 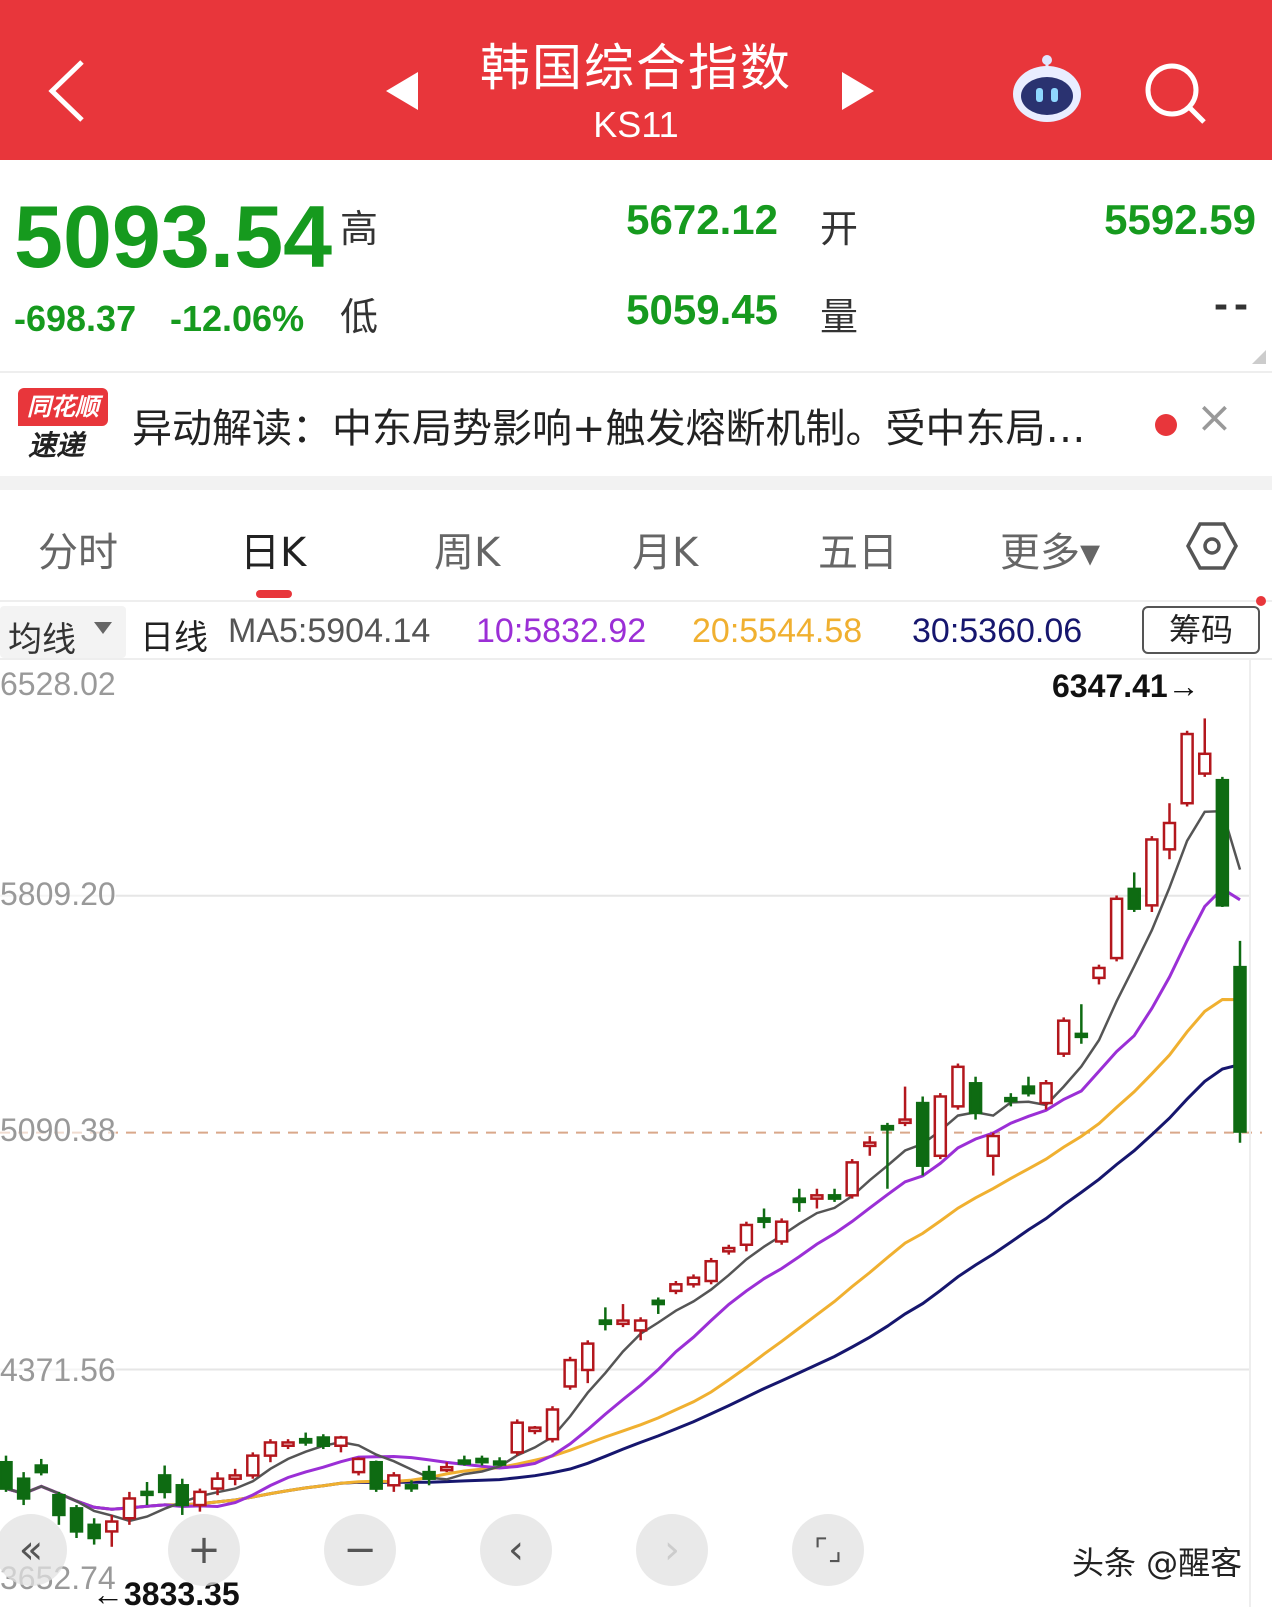 I want to click on open-label: 开, so click(x=839, y=229).